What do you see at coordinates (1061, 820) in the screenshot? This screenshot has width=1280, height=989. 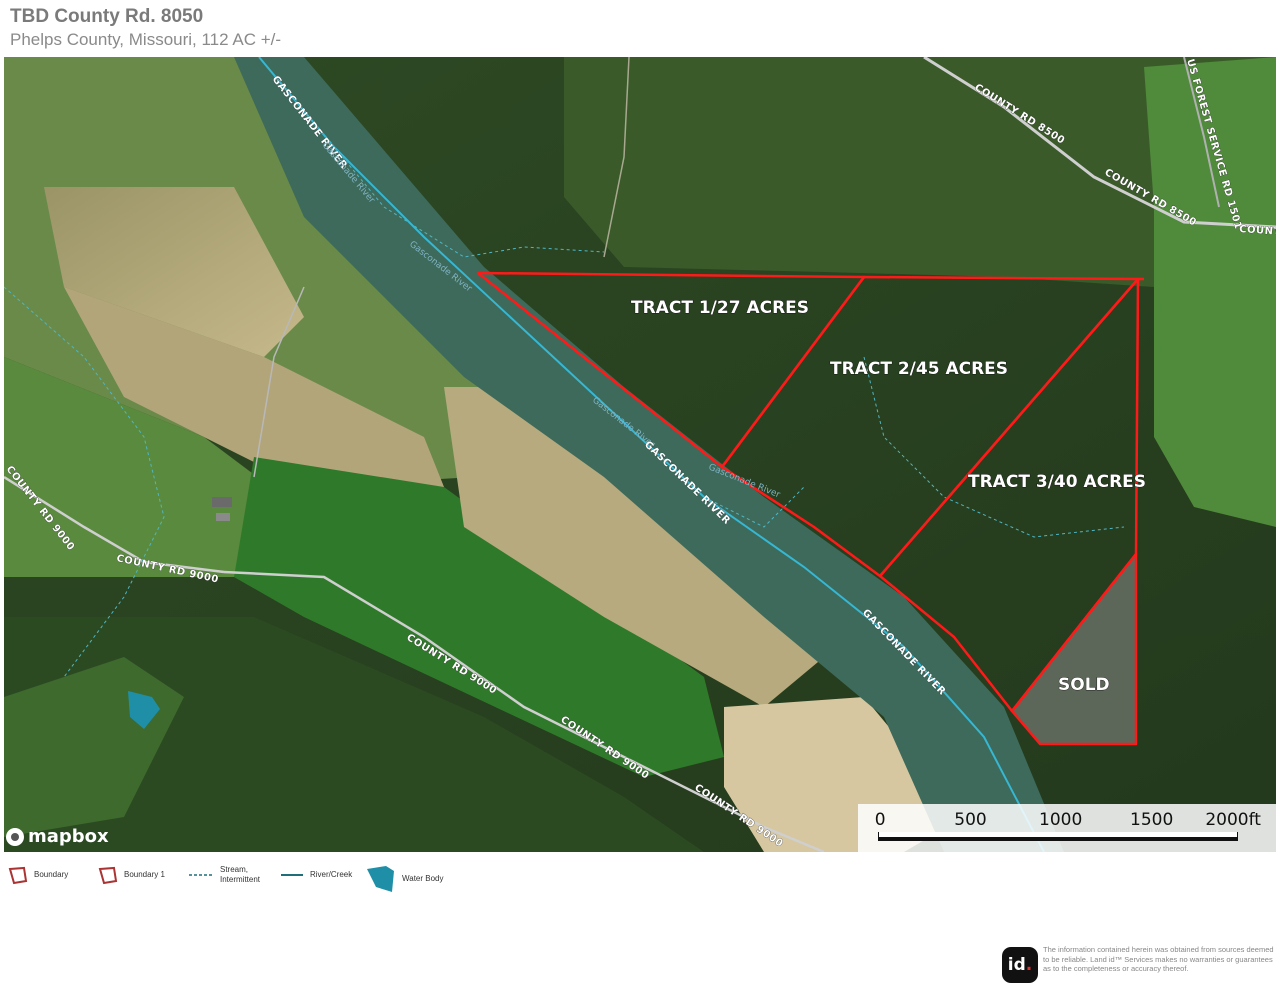 I see `scale-tick: 1000` at bounding box center [1061, 820].